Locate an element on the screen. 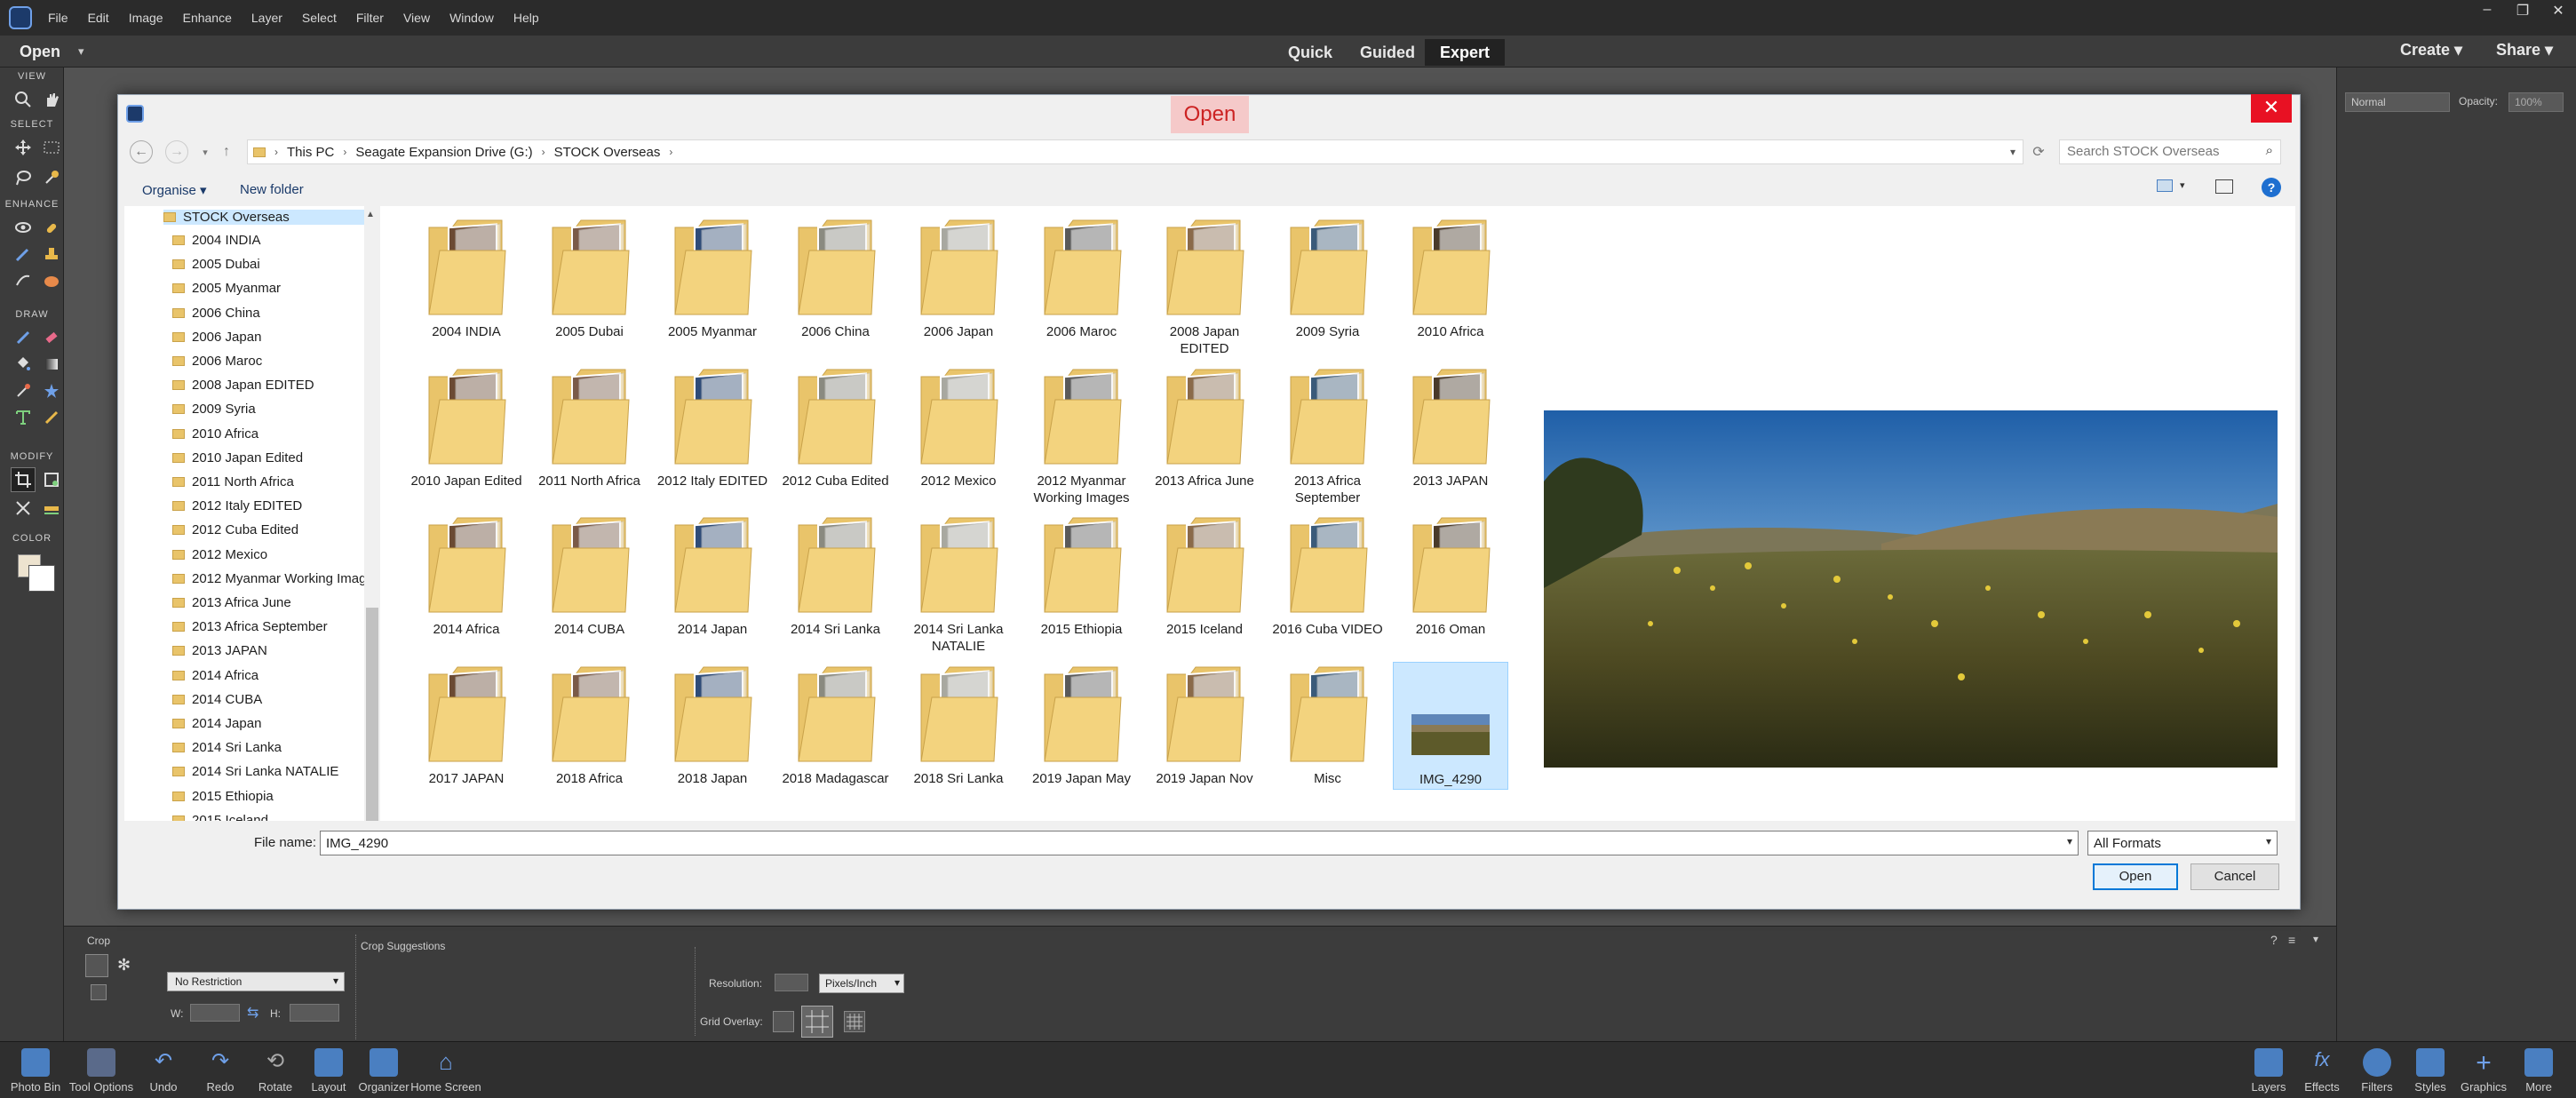 The image size is (2576, 1098). healing-brush-icon is located at coordinates (51, 227).